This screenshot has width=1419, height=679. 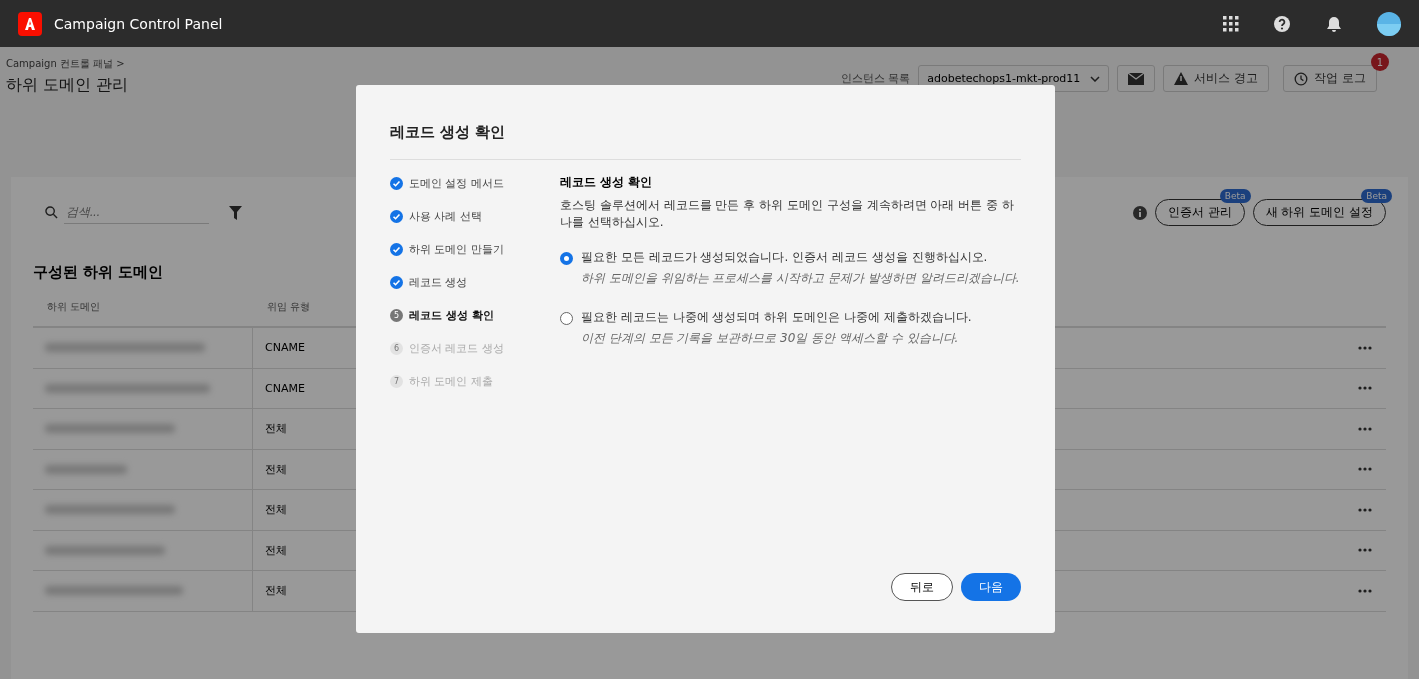 What do you see at coordinates (875, 78) in the screenshot?
I see `instance-label: 인스턴스 목록` at bounding box center [875, 78].